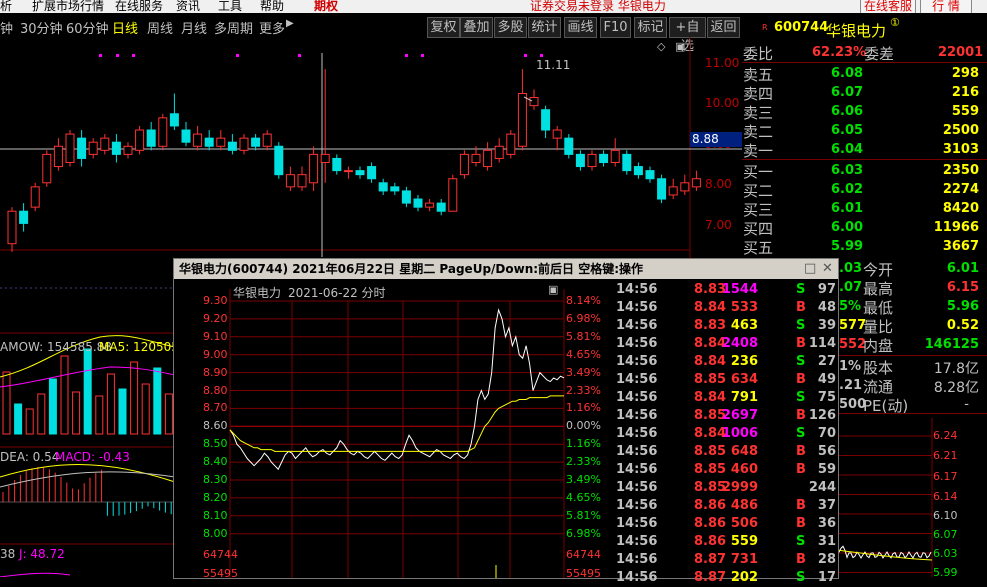 Image resolution: width=987 pixels, height=587 pixels. What do you see at coordinates (879, 54) in the screenshot?
I see `wecha-label: 委差` at bounding box center [879, 54].